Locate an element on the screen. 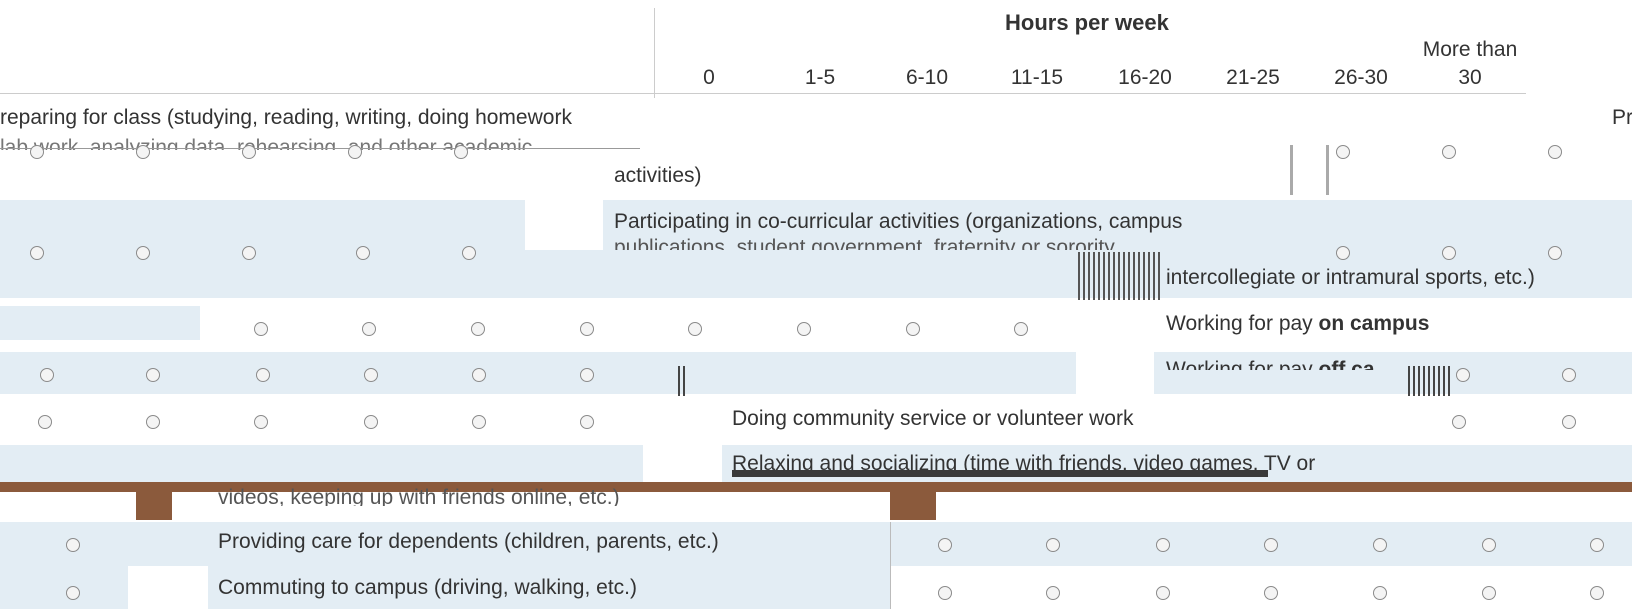 This screenshot has height=609, width=1632. radio-prep-a is located at coordinates (37, 152).